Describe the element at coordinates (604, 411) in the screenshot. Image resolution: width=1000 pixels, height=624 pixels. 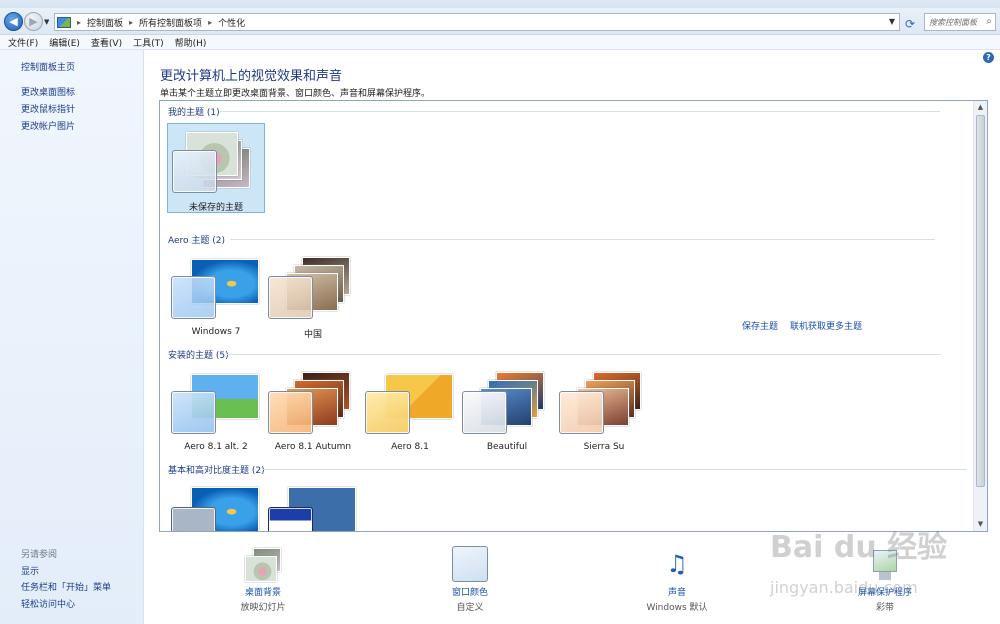
I see `theme-sierra-su: Sierra Su` at that location.